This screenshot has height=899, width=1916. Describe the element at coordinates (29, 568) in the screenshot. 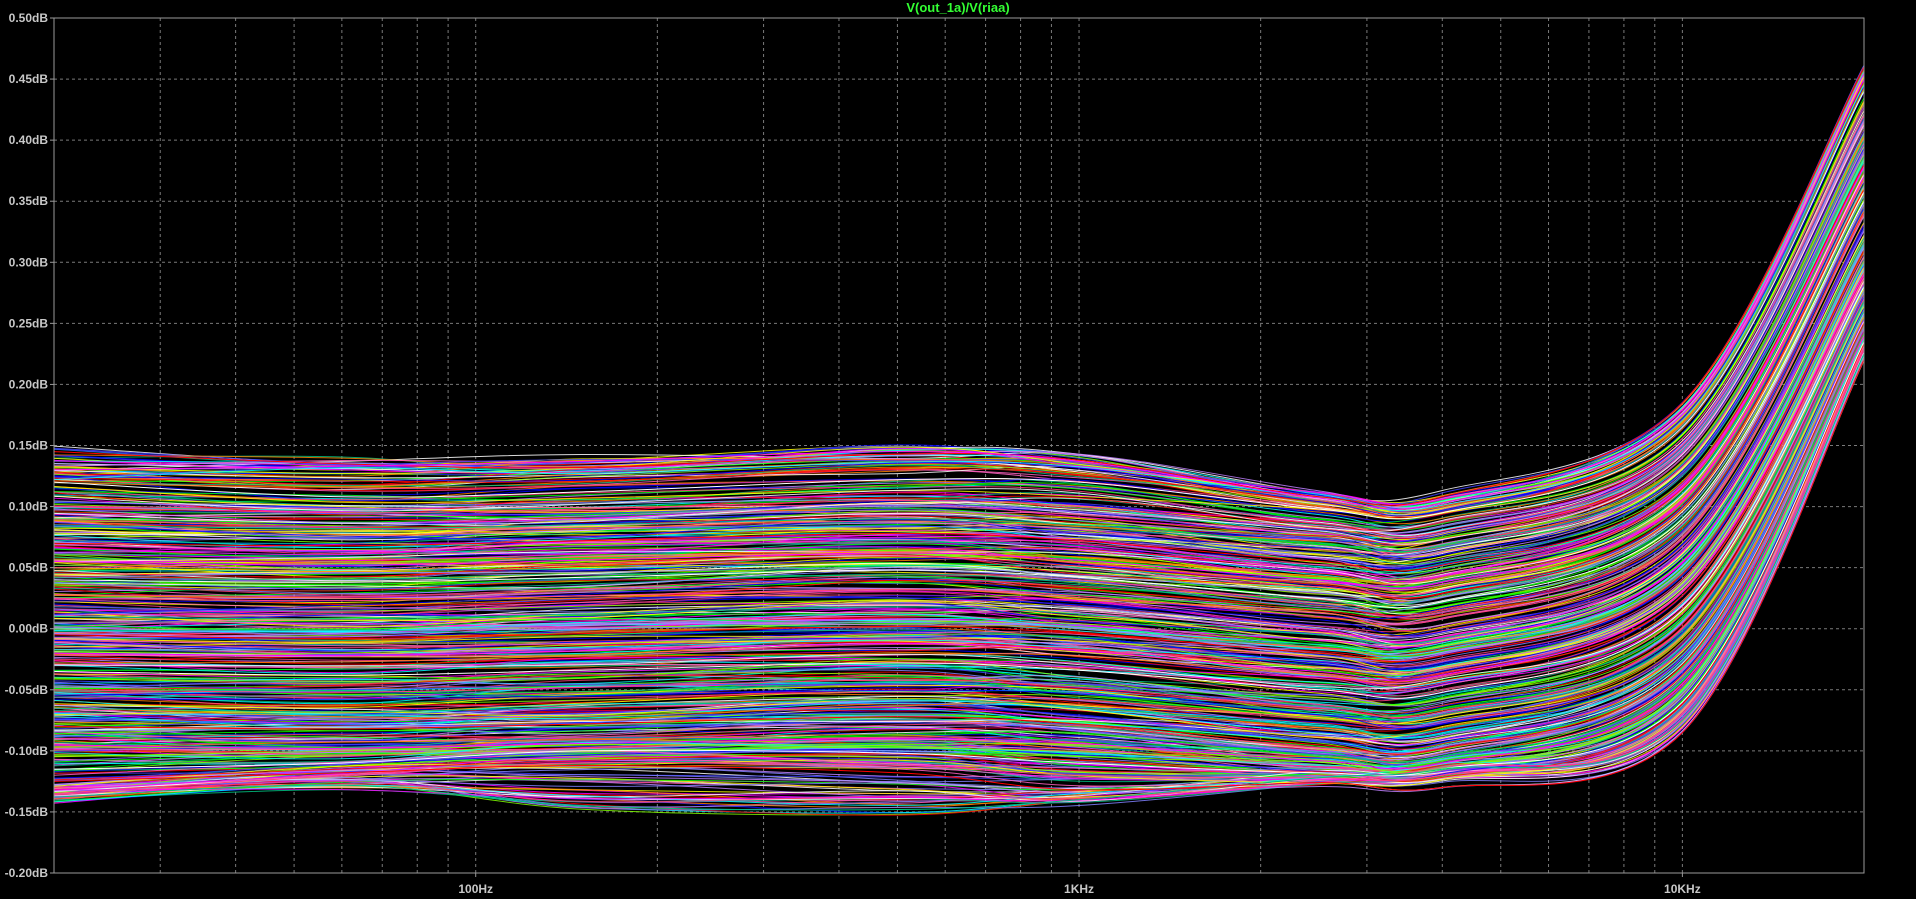

I see `y-tick-label: 0.05dB` at that location.